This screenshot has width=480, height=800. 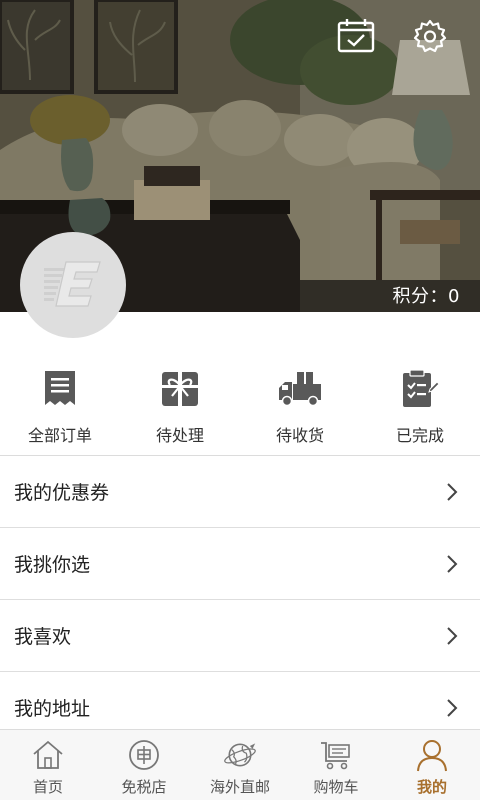 What do you see at coordinates (59, 435) in the screenshot?
I see `order-all-label: 全部订单` at bounding box center [59, 435].